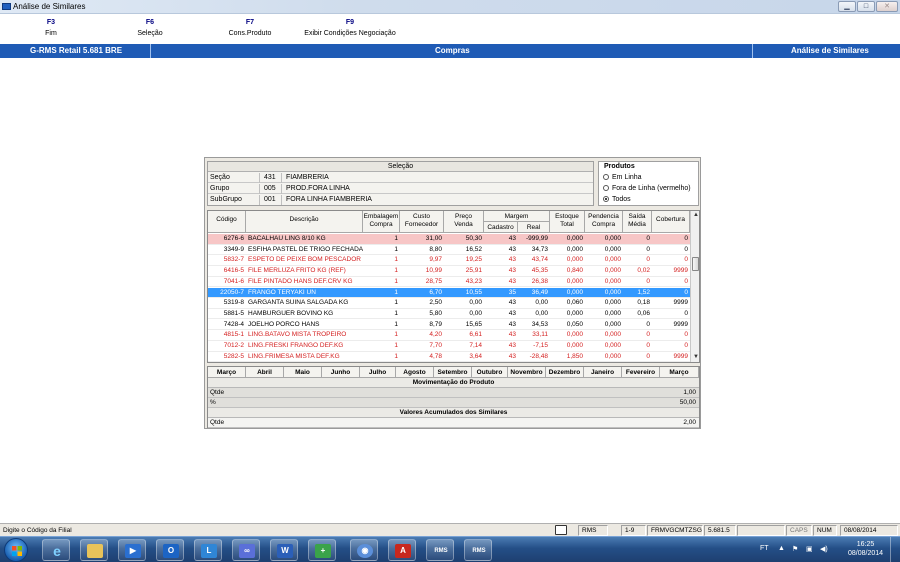  I want to click on cell-saida: 1,52, so click(643, 292).